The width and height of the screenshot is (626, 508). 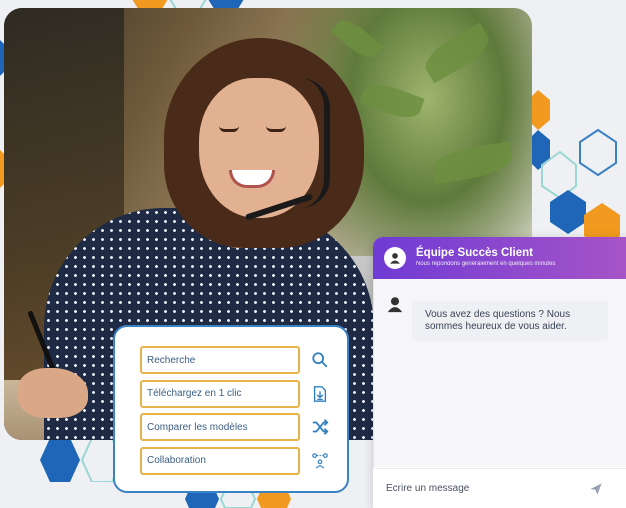 I want to click on hex-decoration, so click(x=574, y=165).